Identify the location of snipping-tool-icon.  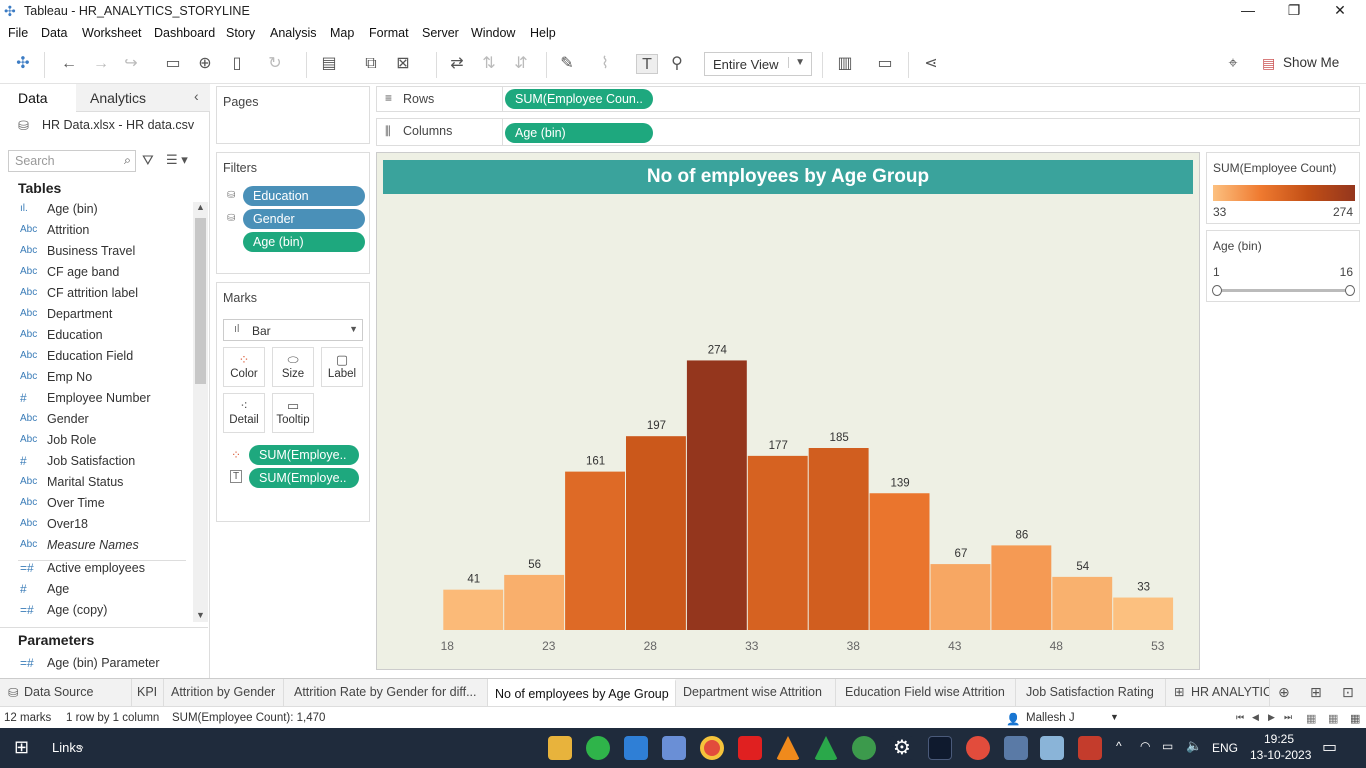
(1090, 748).